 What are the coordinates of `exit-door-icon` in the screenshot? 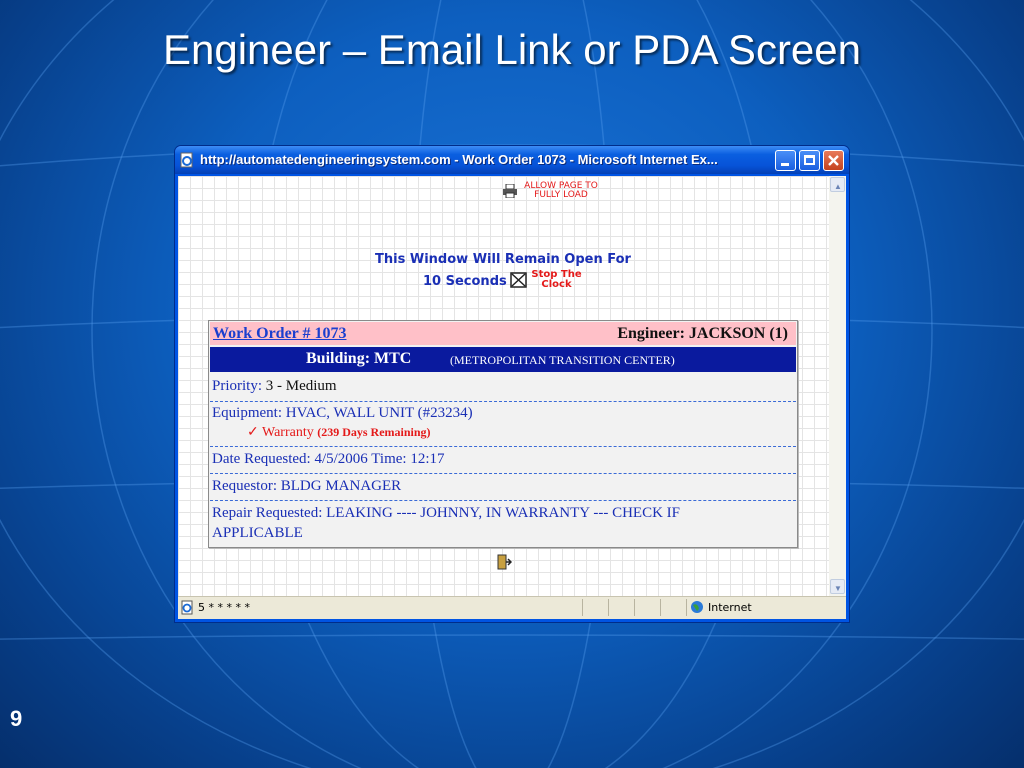 It's located at (504, 562).